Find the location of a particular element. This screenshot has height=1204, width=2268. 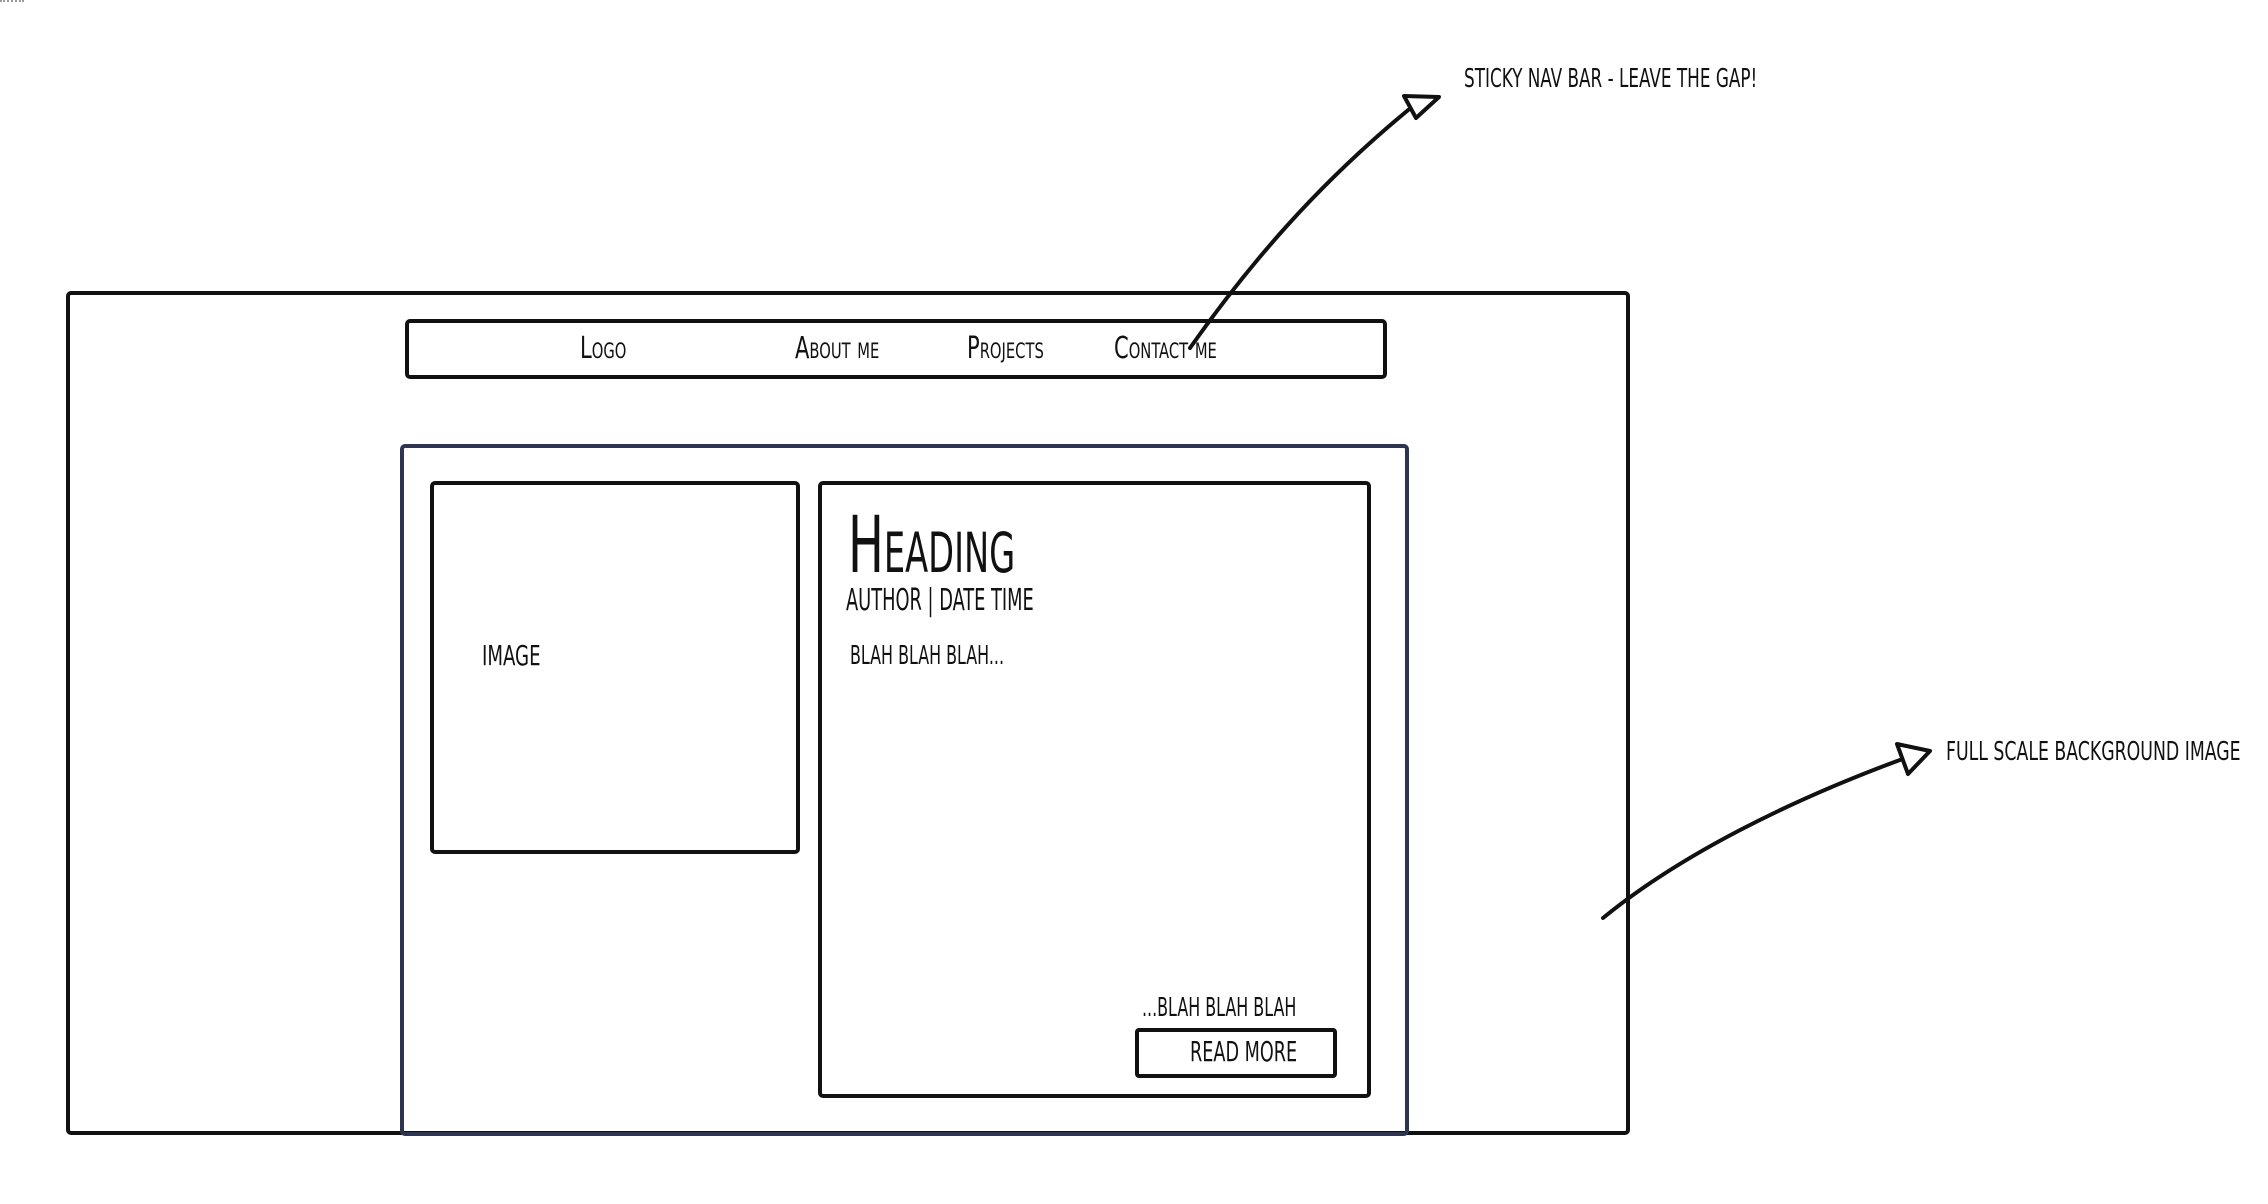

sticky-nav-arrow-head is located at coordinates (1421, 107).